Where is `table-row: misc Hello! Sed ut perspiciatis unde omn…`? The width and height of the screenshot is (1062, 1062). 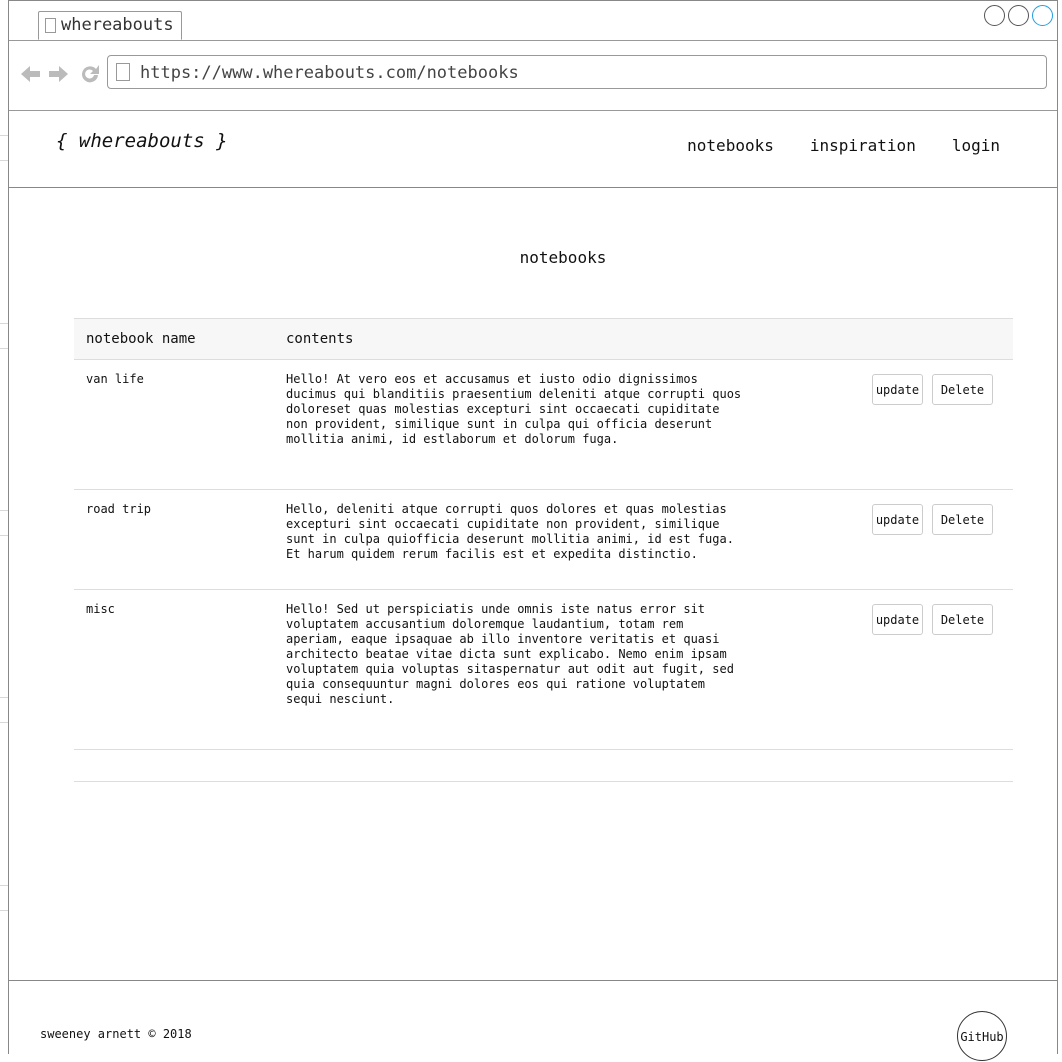
table-row: misc Hello! Sed ut perspiciatis unde omn… is located at coordinates (543, 670).